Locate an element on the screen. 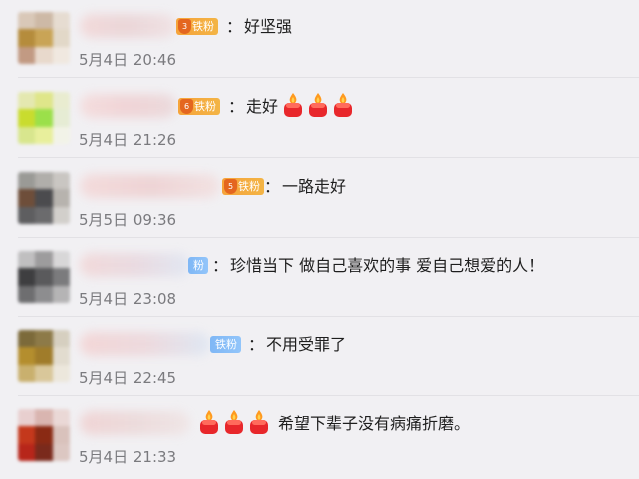 This screenshot has height=479, width=639. comment-text: 不用受罪了 is located at coordinates (306, 344).